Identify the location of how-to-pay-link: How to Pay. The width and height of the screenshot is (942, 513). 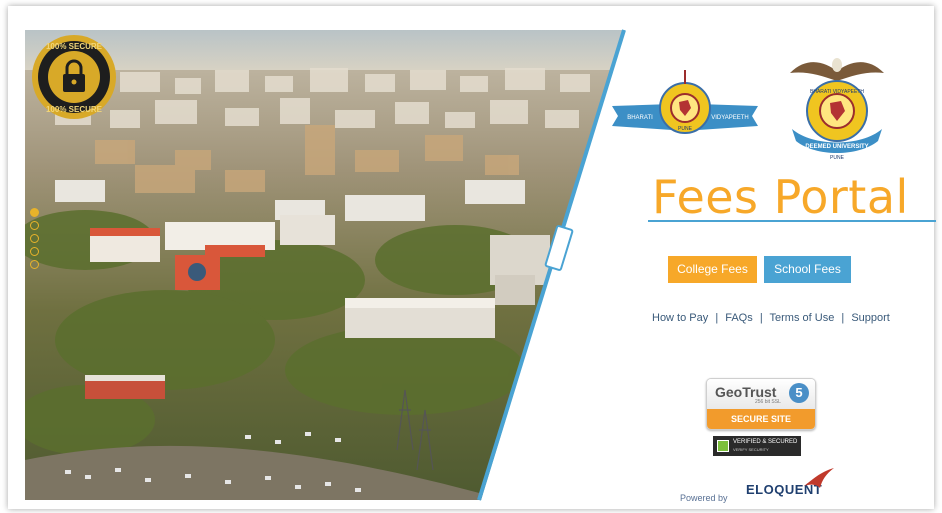
(680, 318).